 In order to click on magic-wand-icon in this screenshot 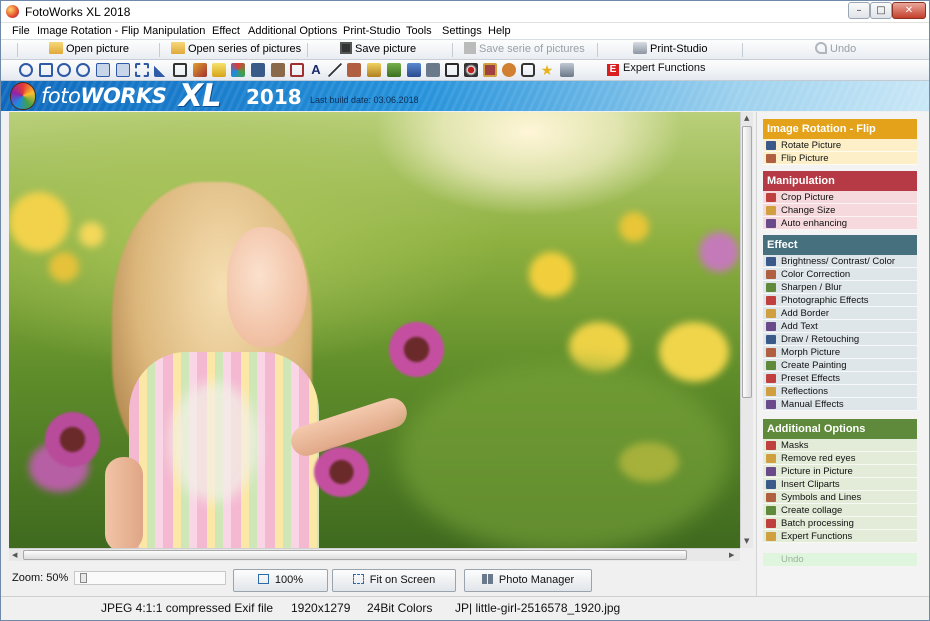, I will do `click(200, 70)`.